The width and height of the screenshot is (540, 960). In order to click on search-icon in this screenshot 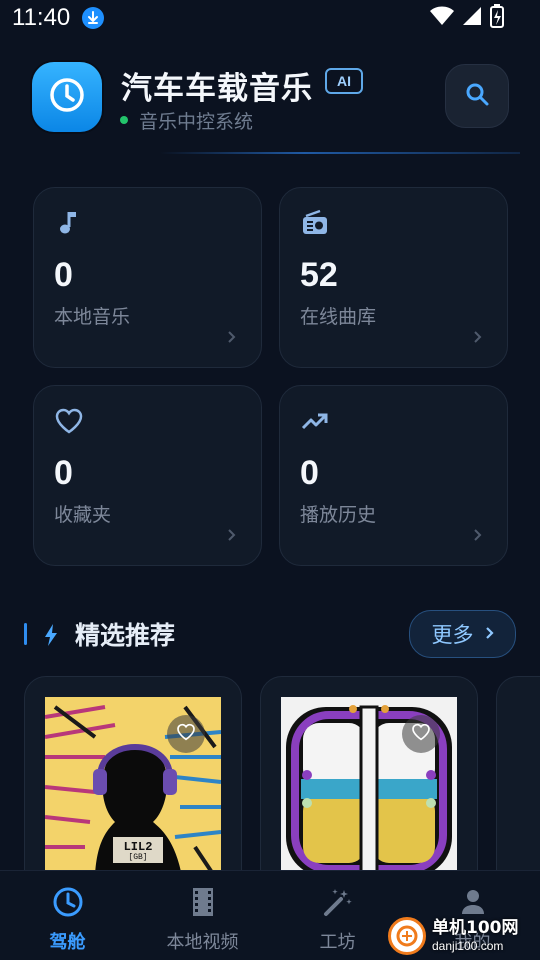, I will do `click(477, 96)`.